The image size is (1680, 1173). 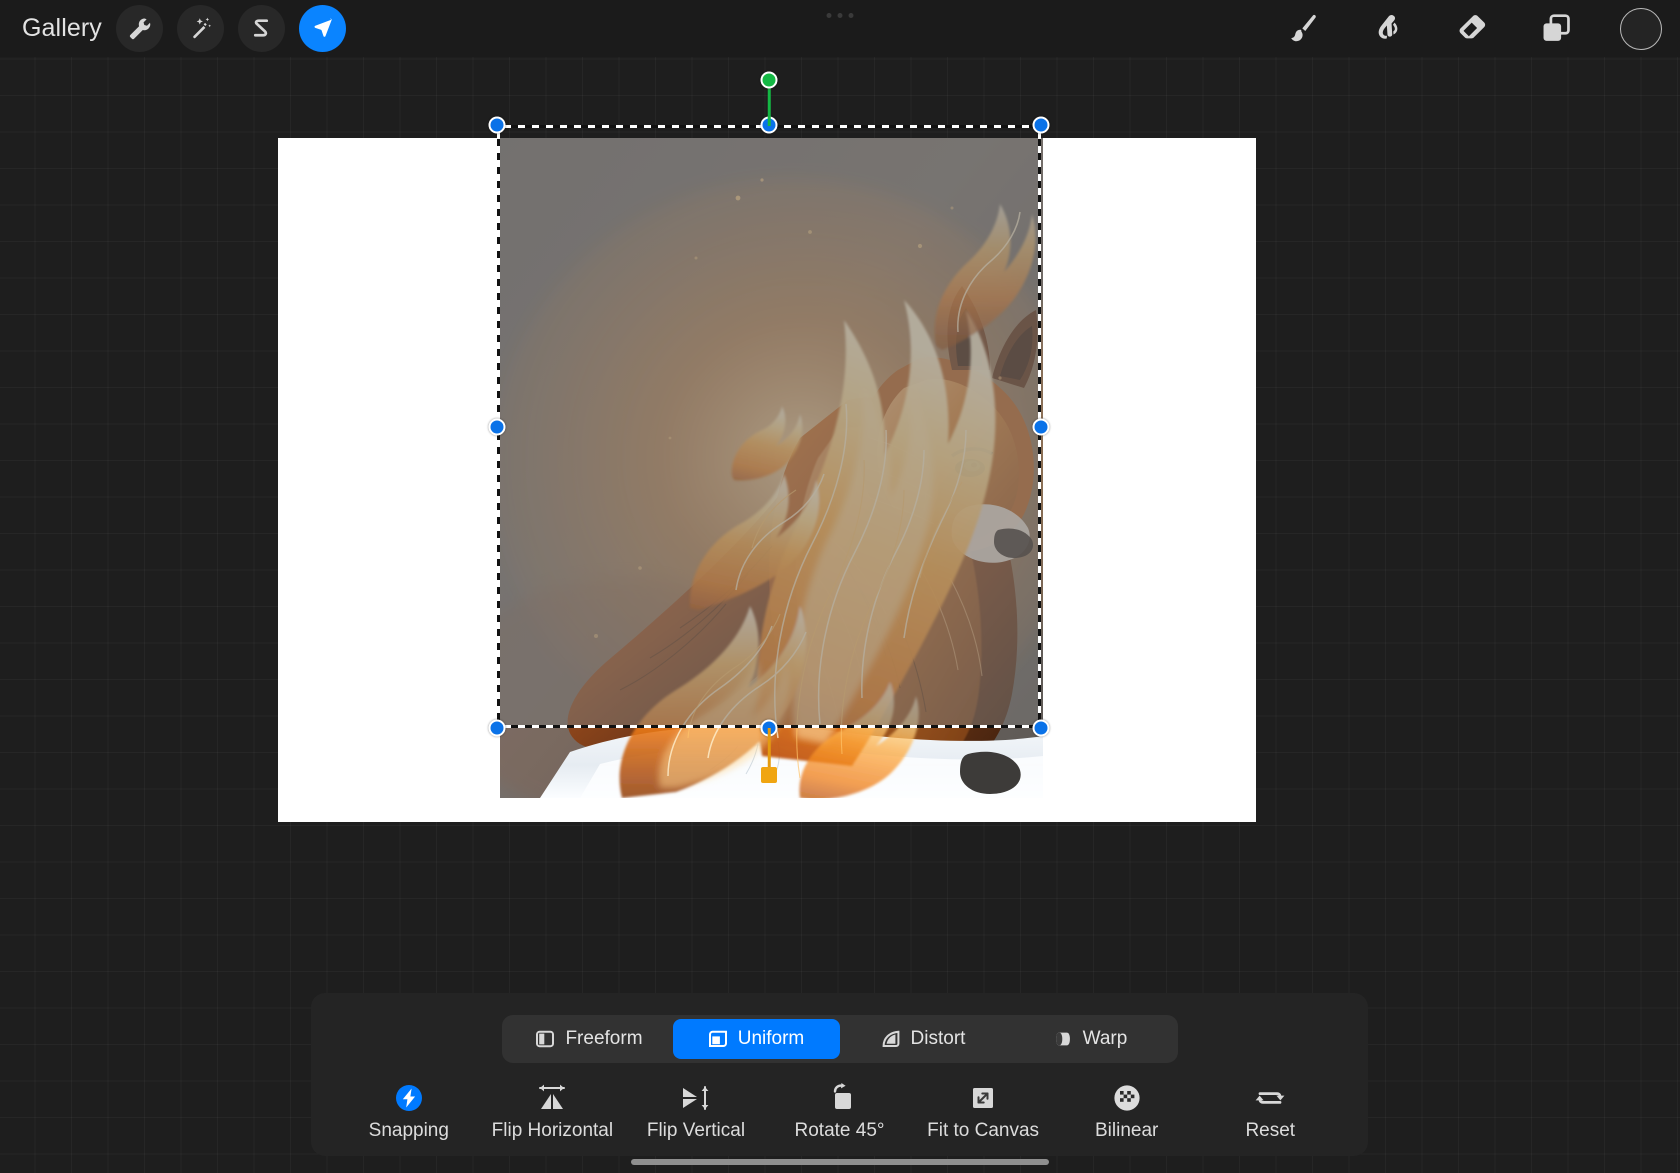 I want to click on gallery-button: Gallery, so click(x=62, y=28).